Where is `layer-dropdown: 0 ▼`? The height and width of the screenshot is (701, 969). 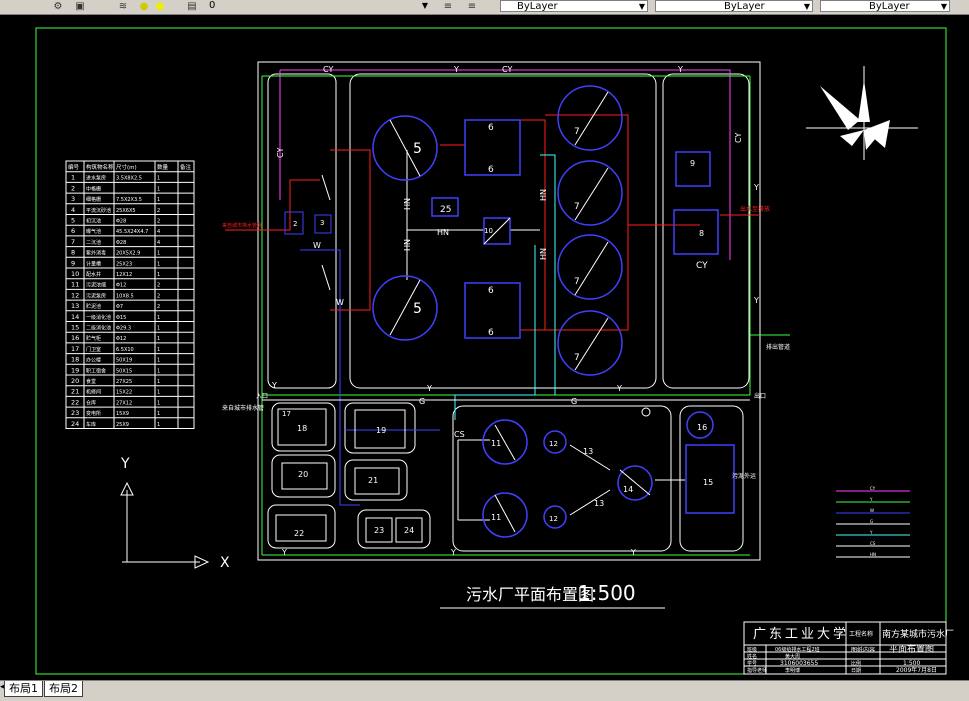
layer-dropdown: 0 ▼ is located at coordinates (317, 6).